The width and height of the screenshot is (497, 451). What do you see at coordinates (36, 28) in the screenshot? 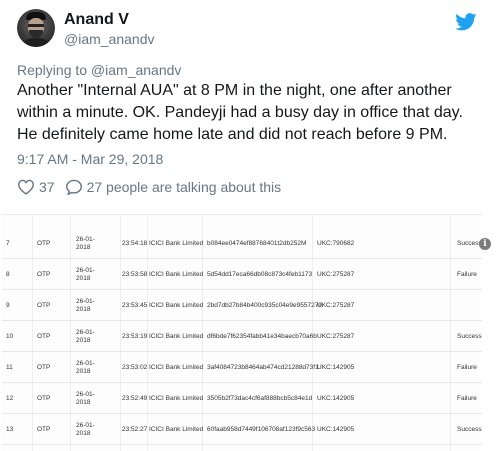
I see `avatar` at bounding box center [36, 28].